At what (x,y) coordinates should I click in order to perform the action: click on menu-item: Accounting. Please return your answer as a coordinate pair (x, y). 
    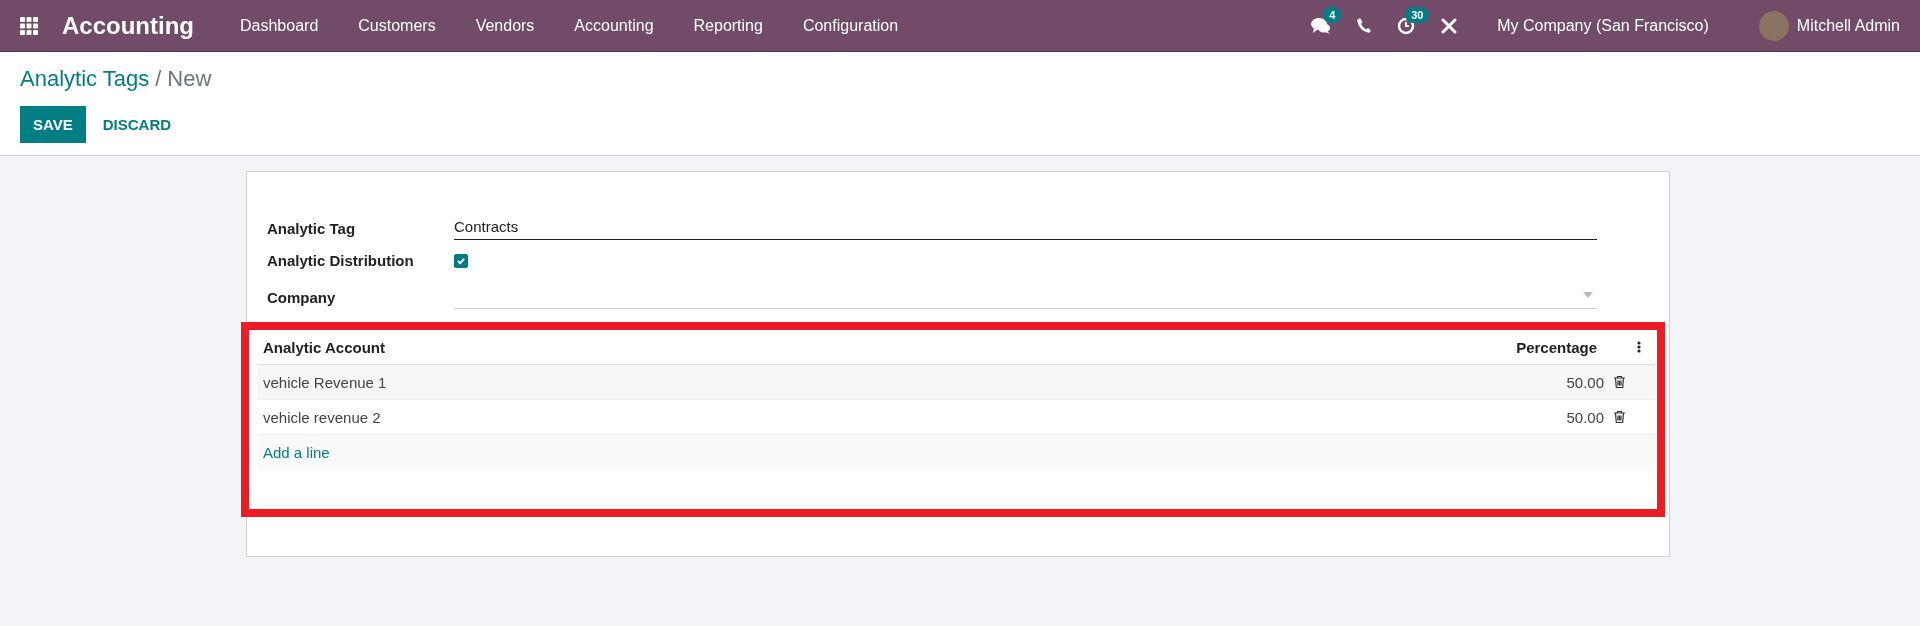
    Looking at the image, I should click on (614, 25).